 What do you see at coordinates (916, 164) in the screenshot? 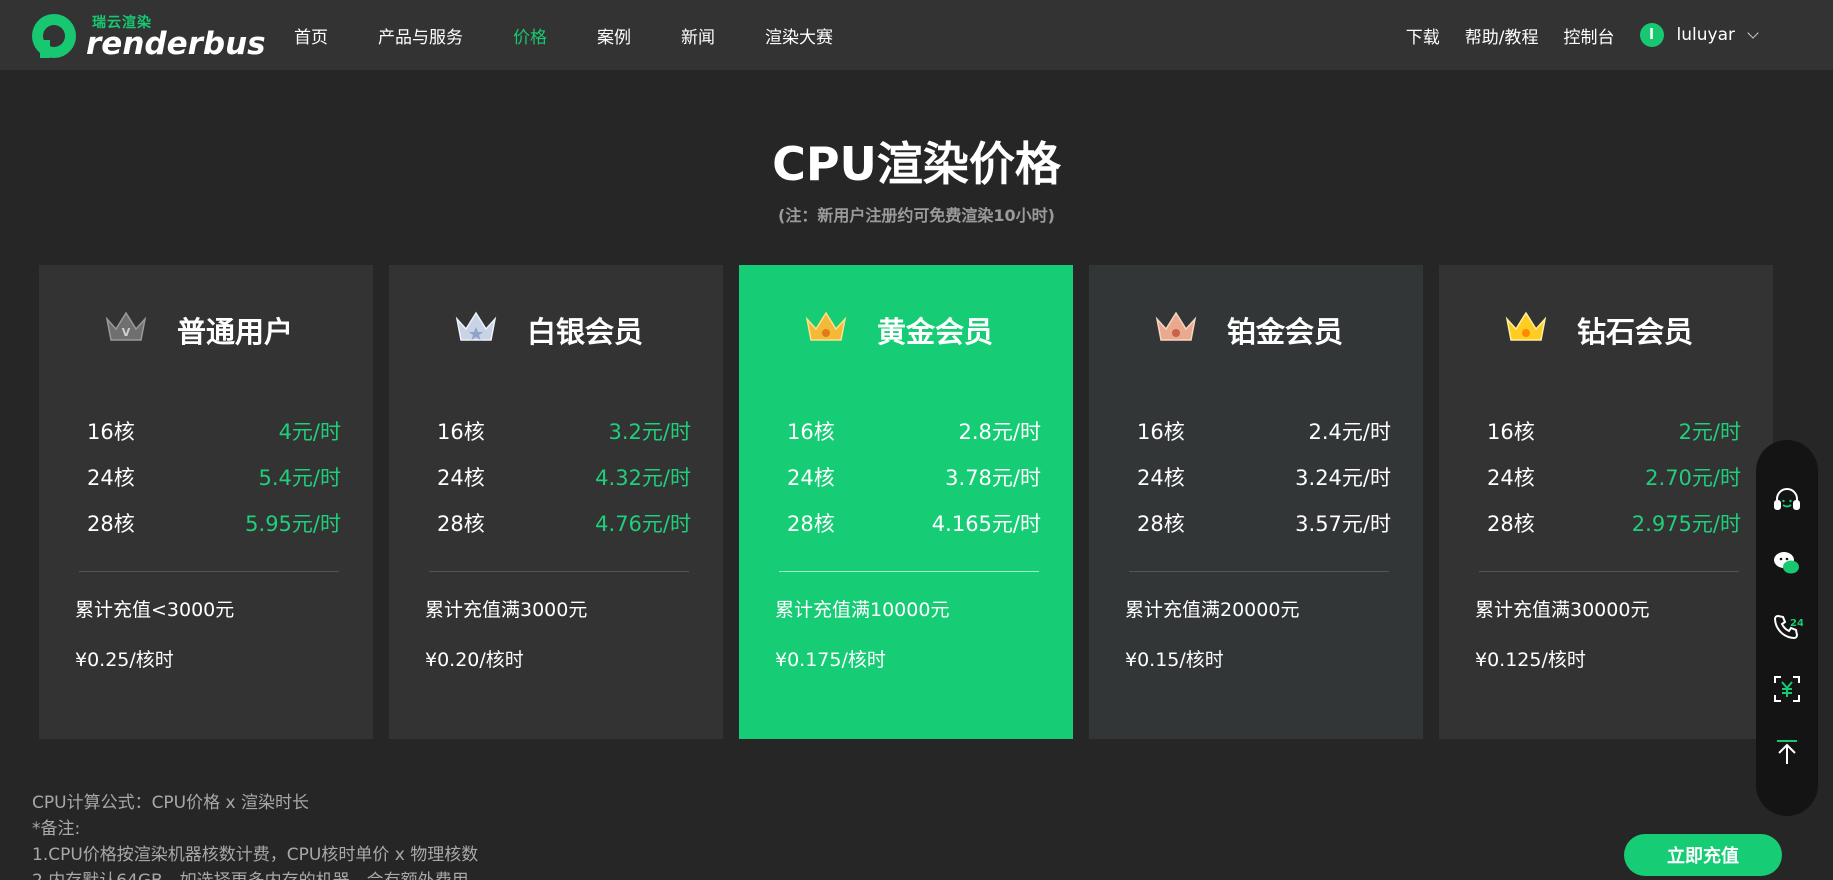
I see `page-title: CPU渲染价格` at bounding box center [916, 164].